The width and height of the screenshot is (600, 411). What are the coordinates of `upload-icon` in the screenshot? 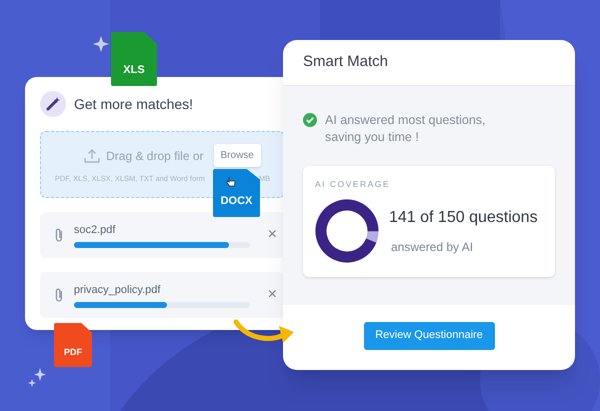 It's located at (92, 155).